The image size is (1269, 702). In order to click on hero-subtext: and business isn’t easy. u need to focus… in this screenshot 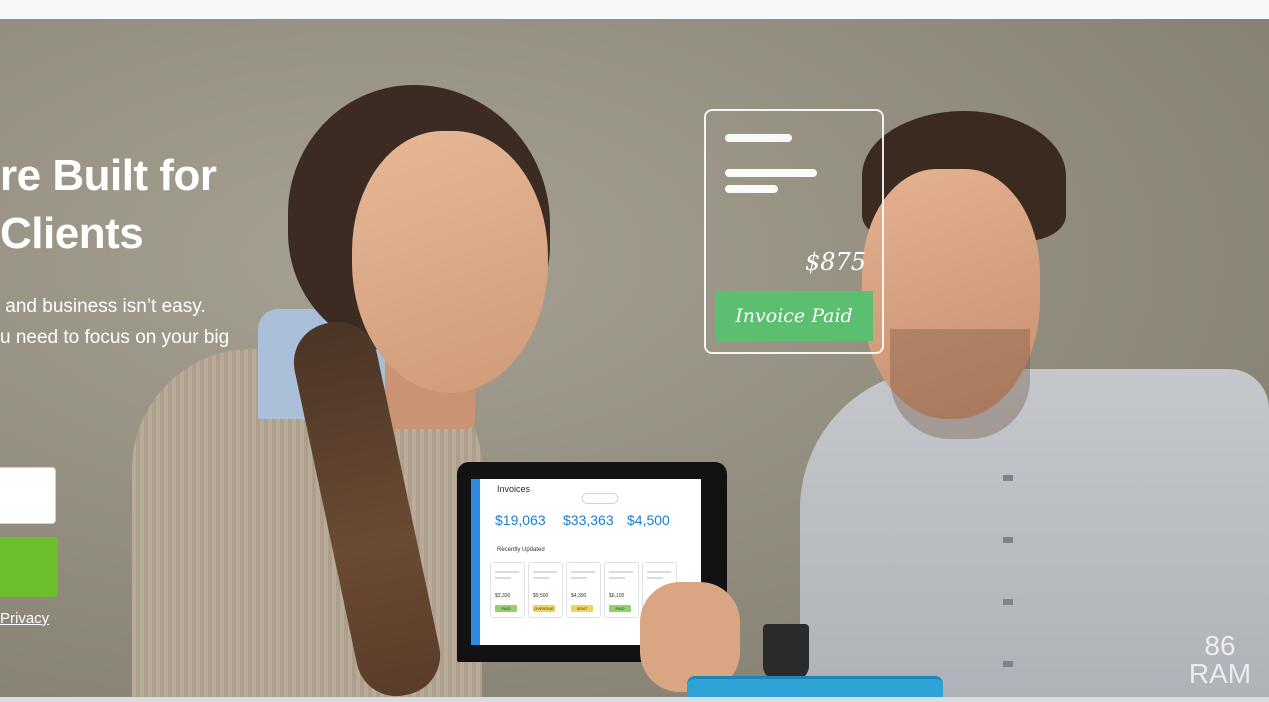, I will do `click(114, 322)`.